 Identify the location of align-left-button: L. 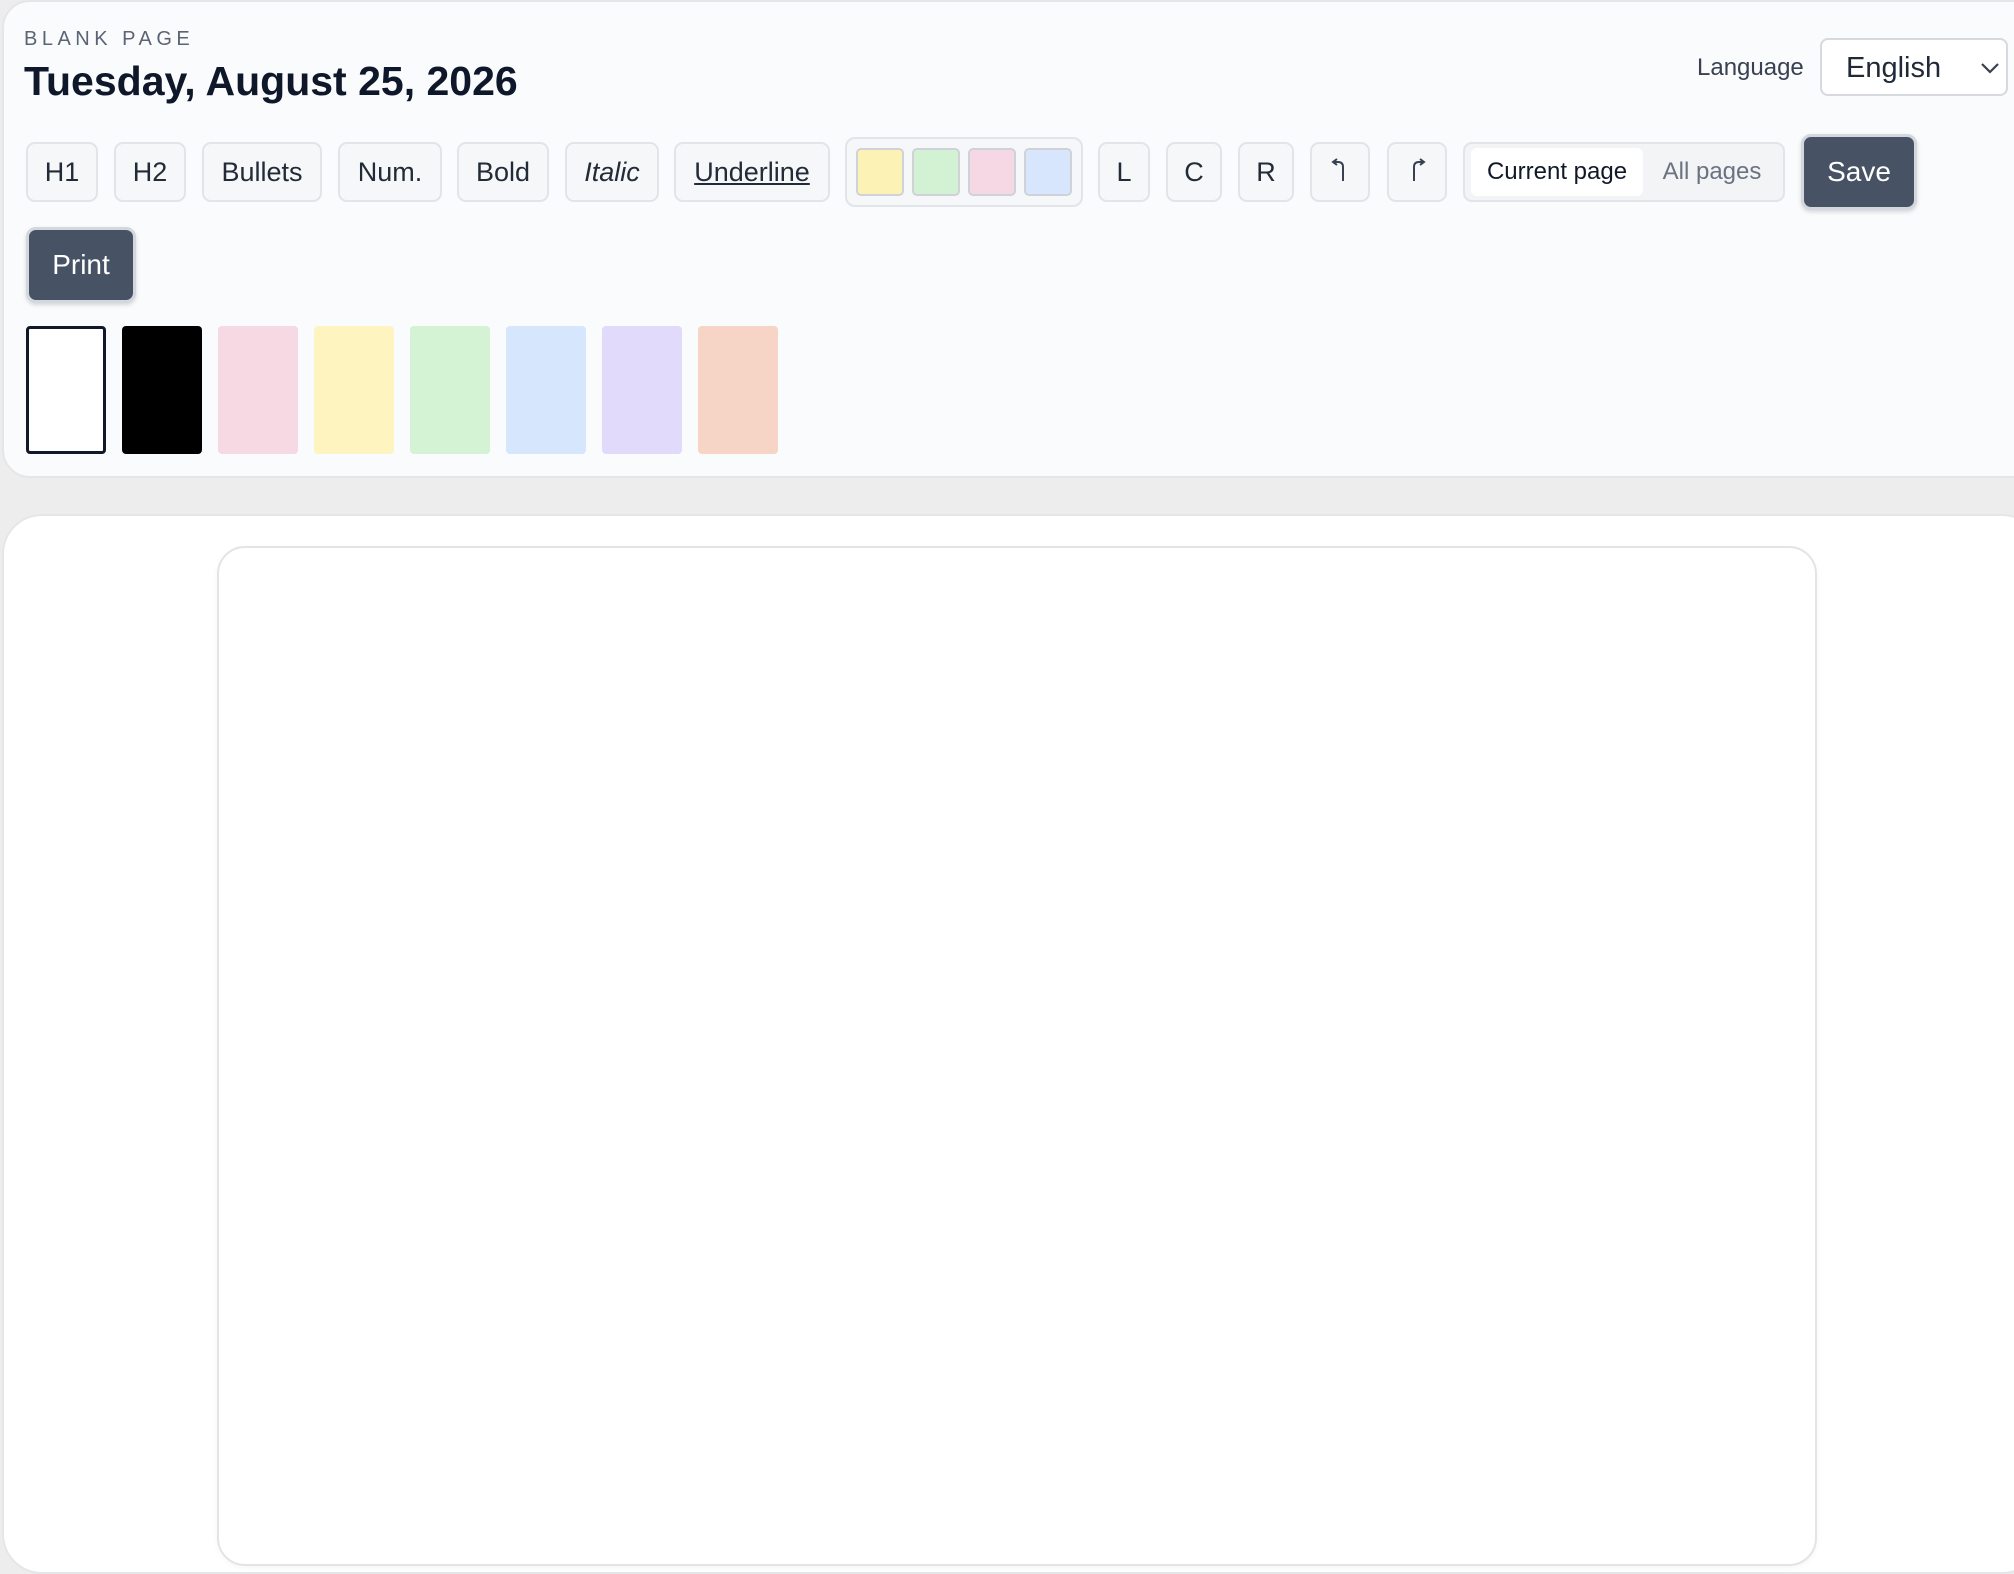
(1124, 172).